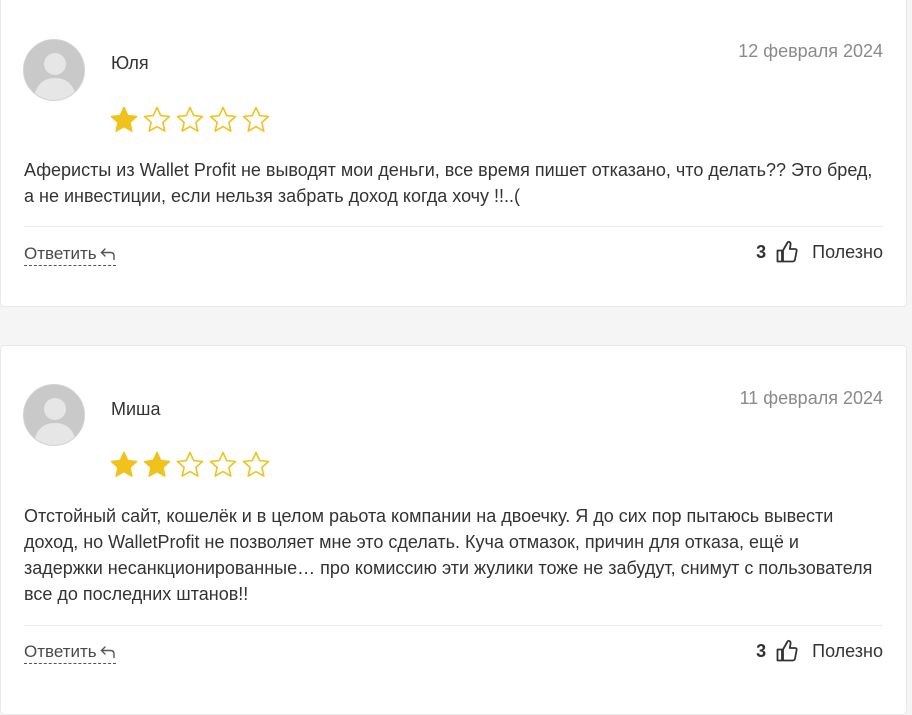 The image size is (912, 715). Describe the element at coordinates (136, 409) in the screenshot. I see `review-author: Миша` at that location.